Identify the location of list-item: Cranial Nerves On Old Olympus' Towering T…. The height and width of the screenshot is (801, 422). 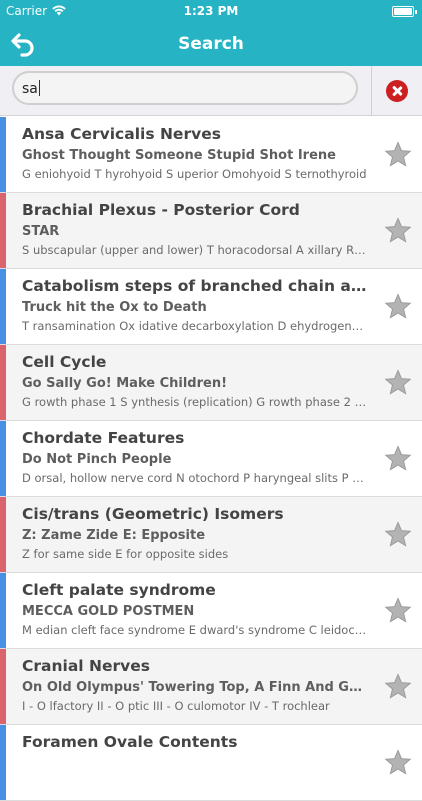
(211, 687).